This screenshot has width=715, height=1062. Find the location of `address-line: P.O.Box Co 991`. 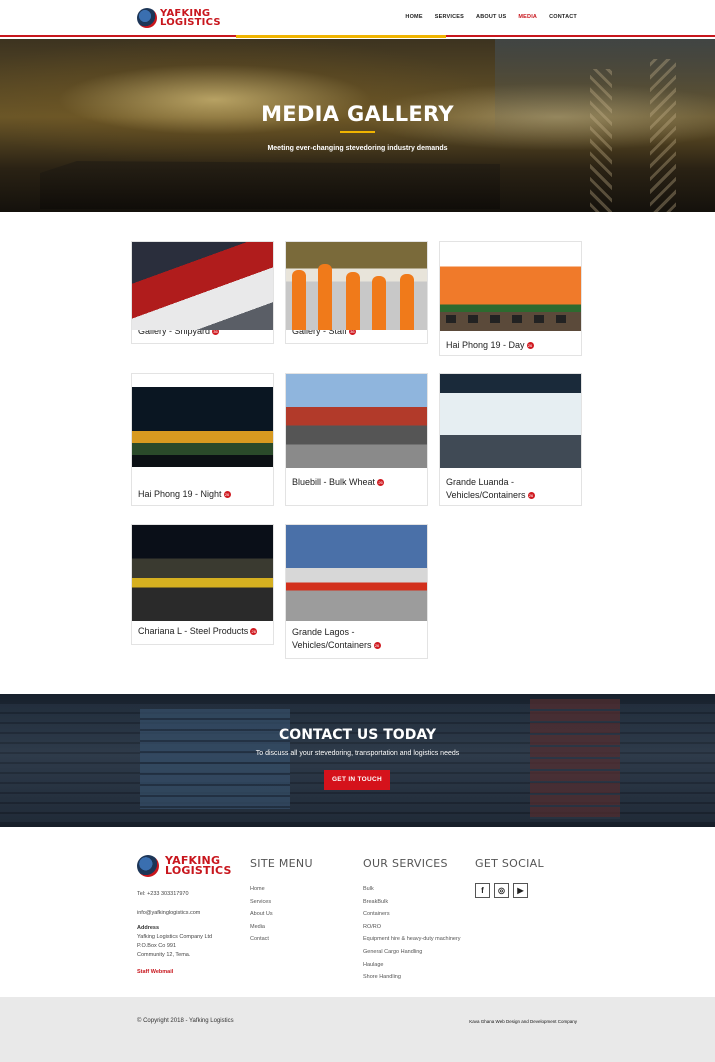

address-line: P.O.Box Co 991 is located at coordinates (157, 946).